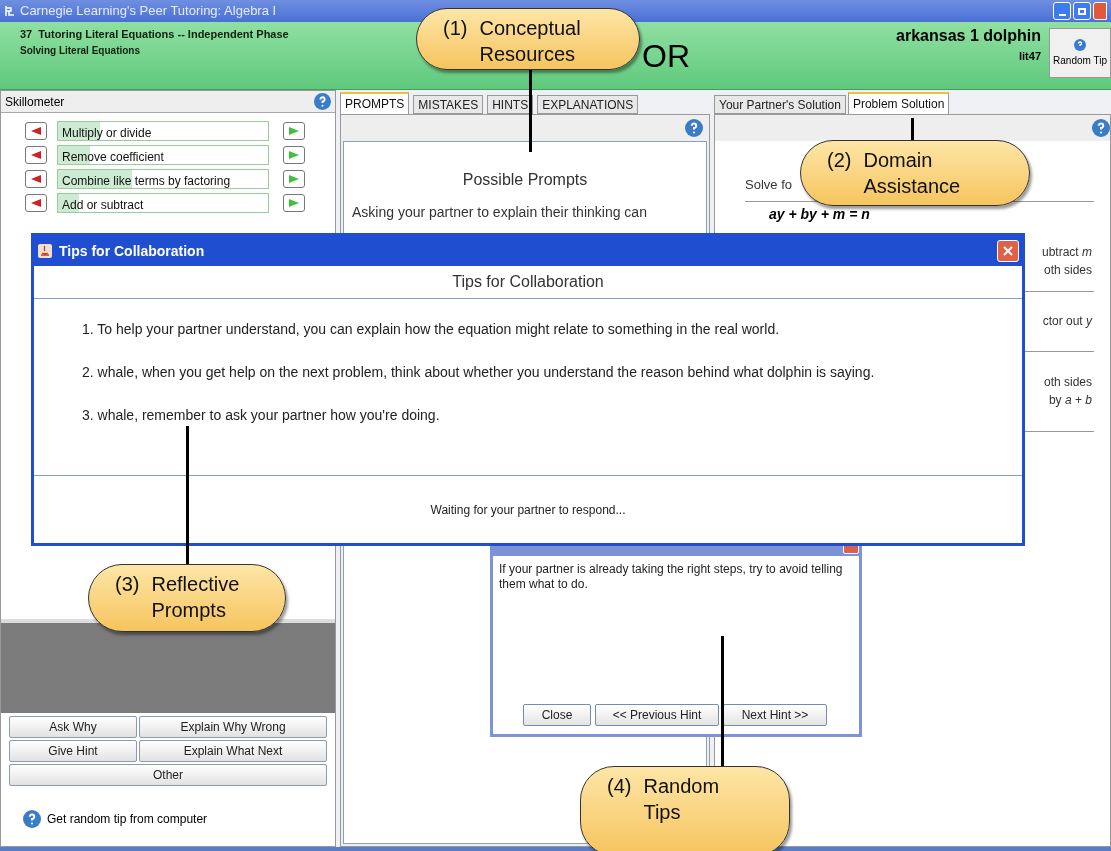  I want to click on panel-title: Skillometer, so click(35, 102).